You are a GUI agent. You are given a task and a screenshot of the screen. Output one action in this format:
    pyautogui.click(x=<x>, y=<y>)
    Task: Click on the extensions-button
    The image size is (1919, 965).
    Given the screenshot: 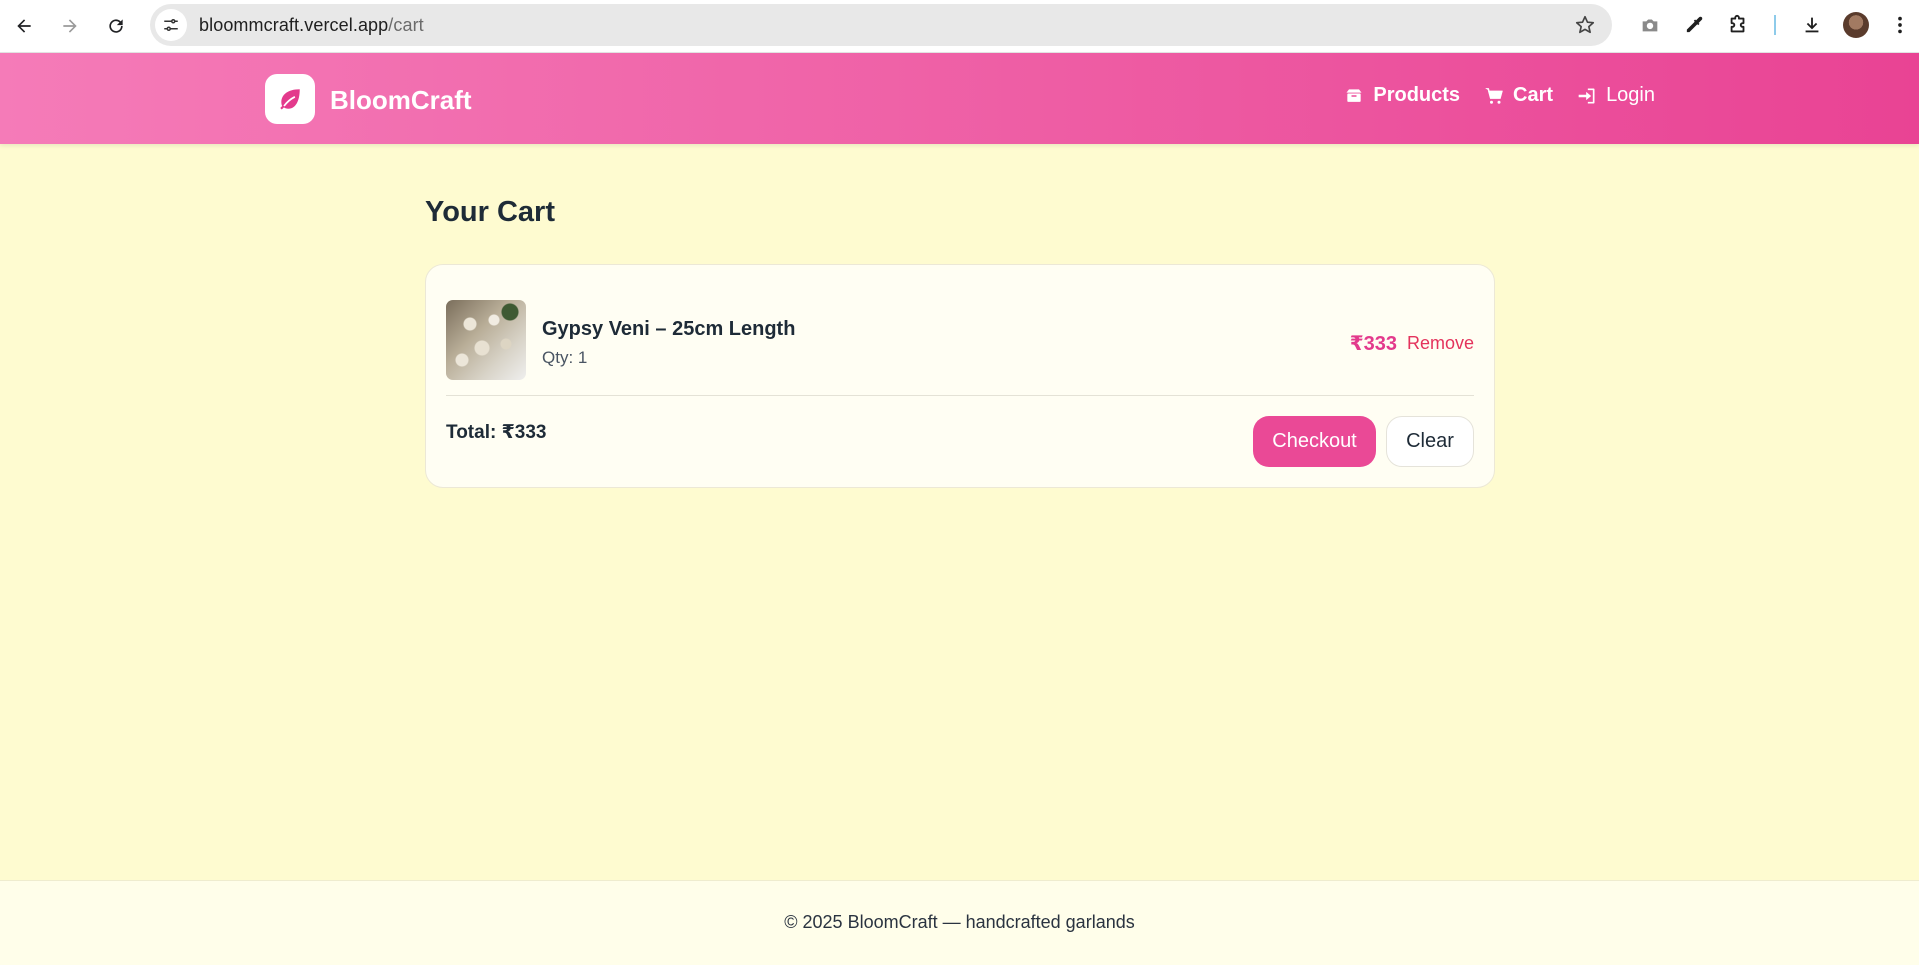 What is the action you would take?
    pyautogui.click(x=1738, y=25)
    